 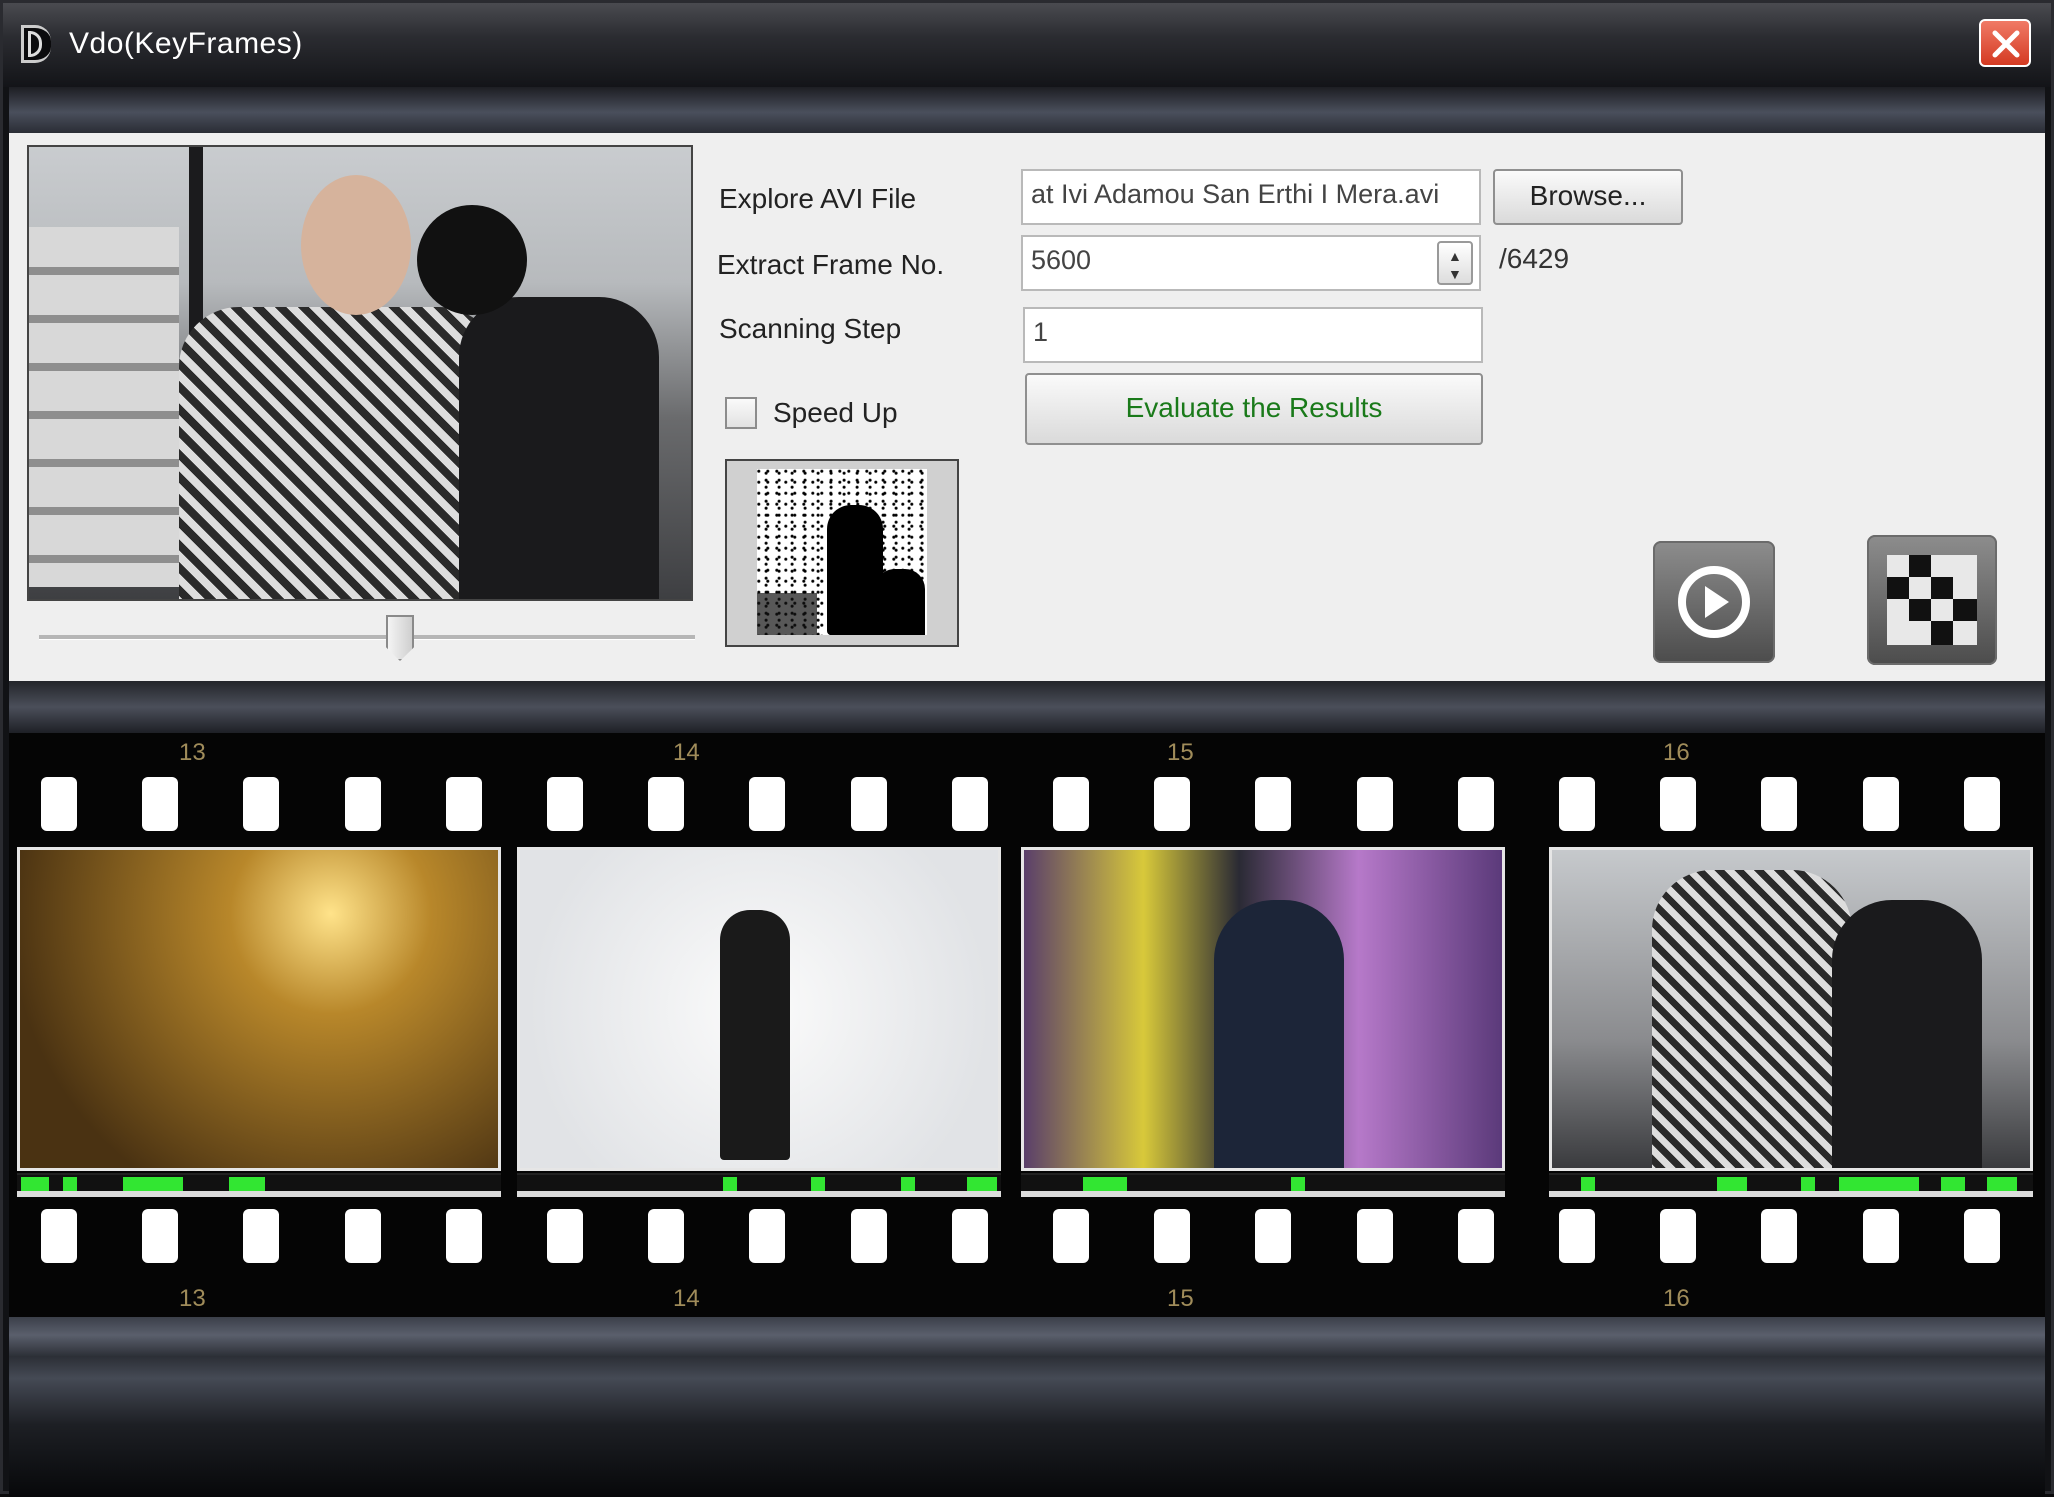 What do you see at coordinates (356, 245) in the screenshot?
I see `preview-man-head` at bounding box center [356, 245].